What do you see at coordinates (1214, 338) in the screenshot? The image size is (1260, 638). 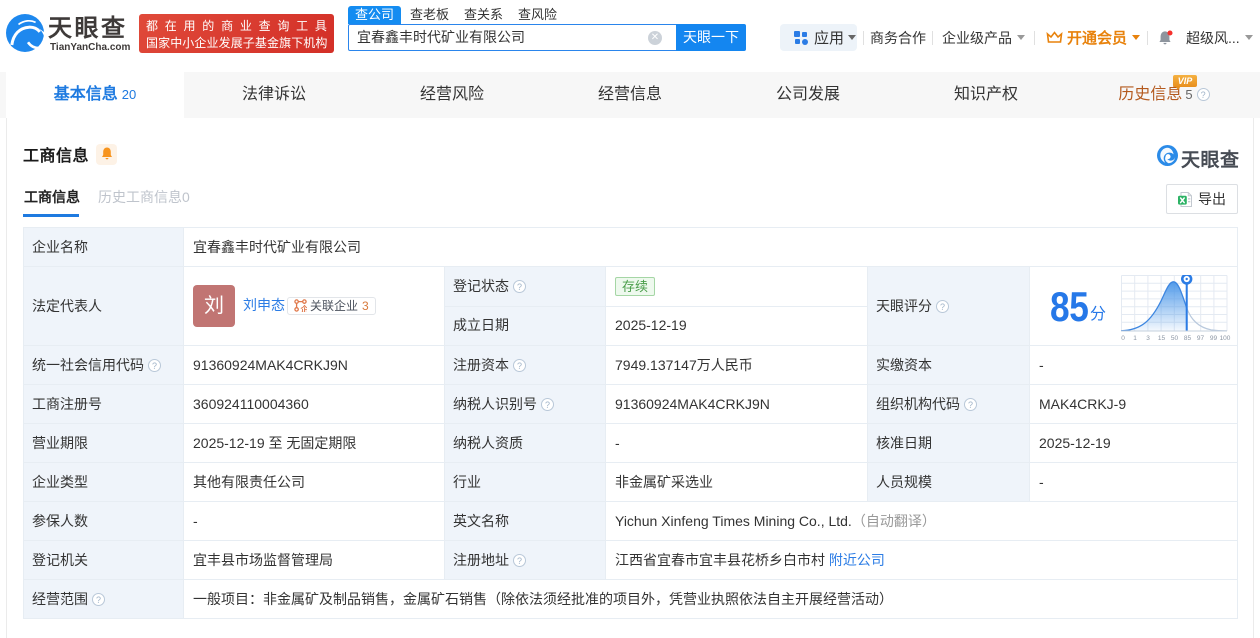 I see `svg-text: 99` at bounding box center [1214, 338].